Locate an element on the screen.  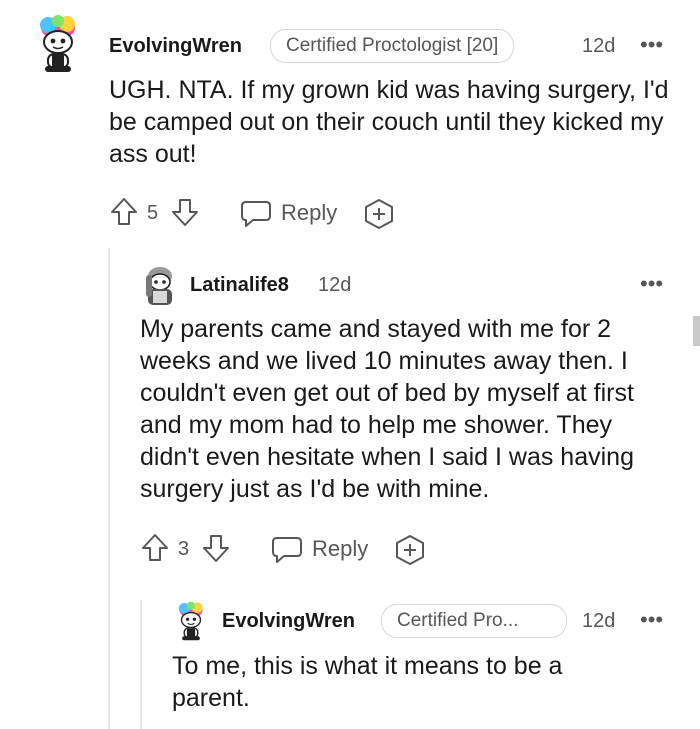
comment-author: Latinalife8 is located at coordinates (239, 285).